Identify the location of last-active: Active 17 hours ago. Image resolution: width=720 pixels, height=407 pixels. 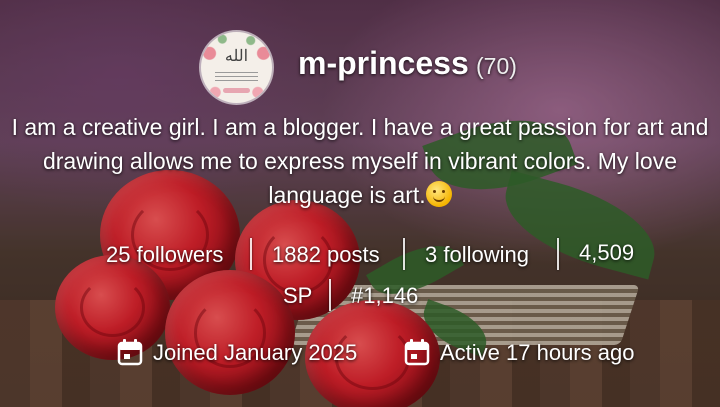
(537, 352).